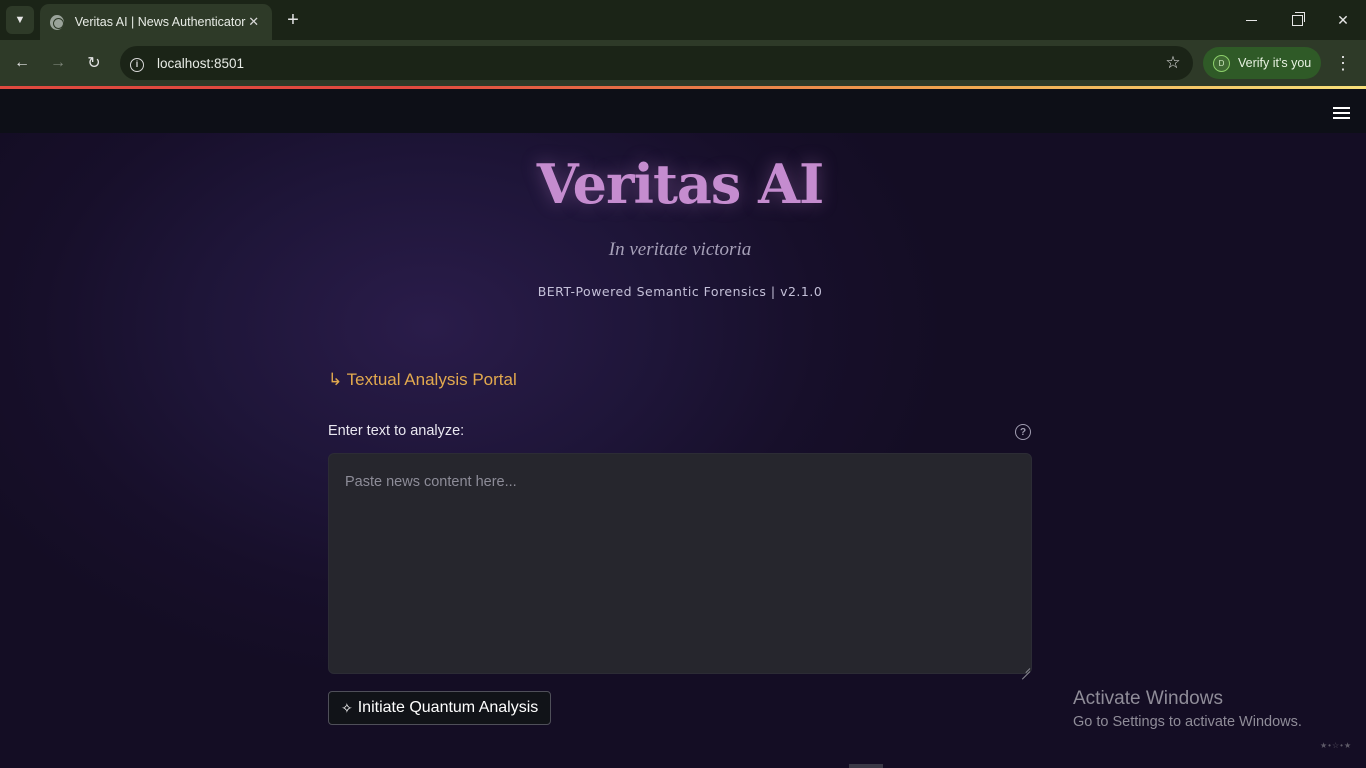  I want to click on arrow-right-icon: →, so click(58, 62).